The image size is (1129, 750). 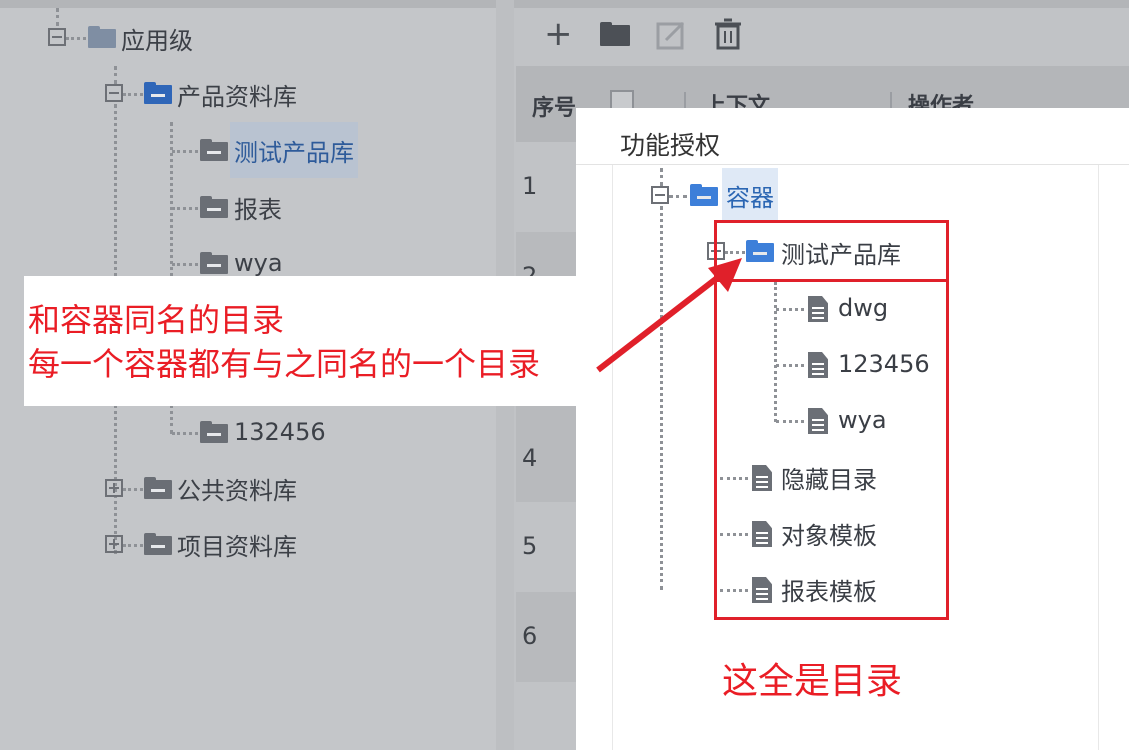 I want to click on annotation-line-1: 和容器同名的目录, so click(x=156, y=320).